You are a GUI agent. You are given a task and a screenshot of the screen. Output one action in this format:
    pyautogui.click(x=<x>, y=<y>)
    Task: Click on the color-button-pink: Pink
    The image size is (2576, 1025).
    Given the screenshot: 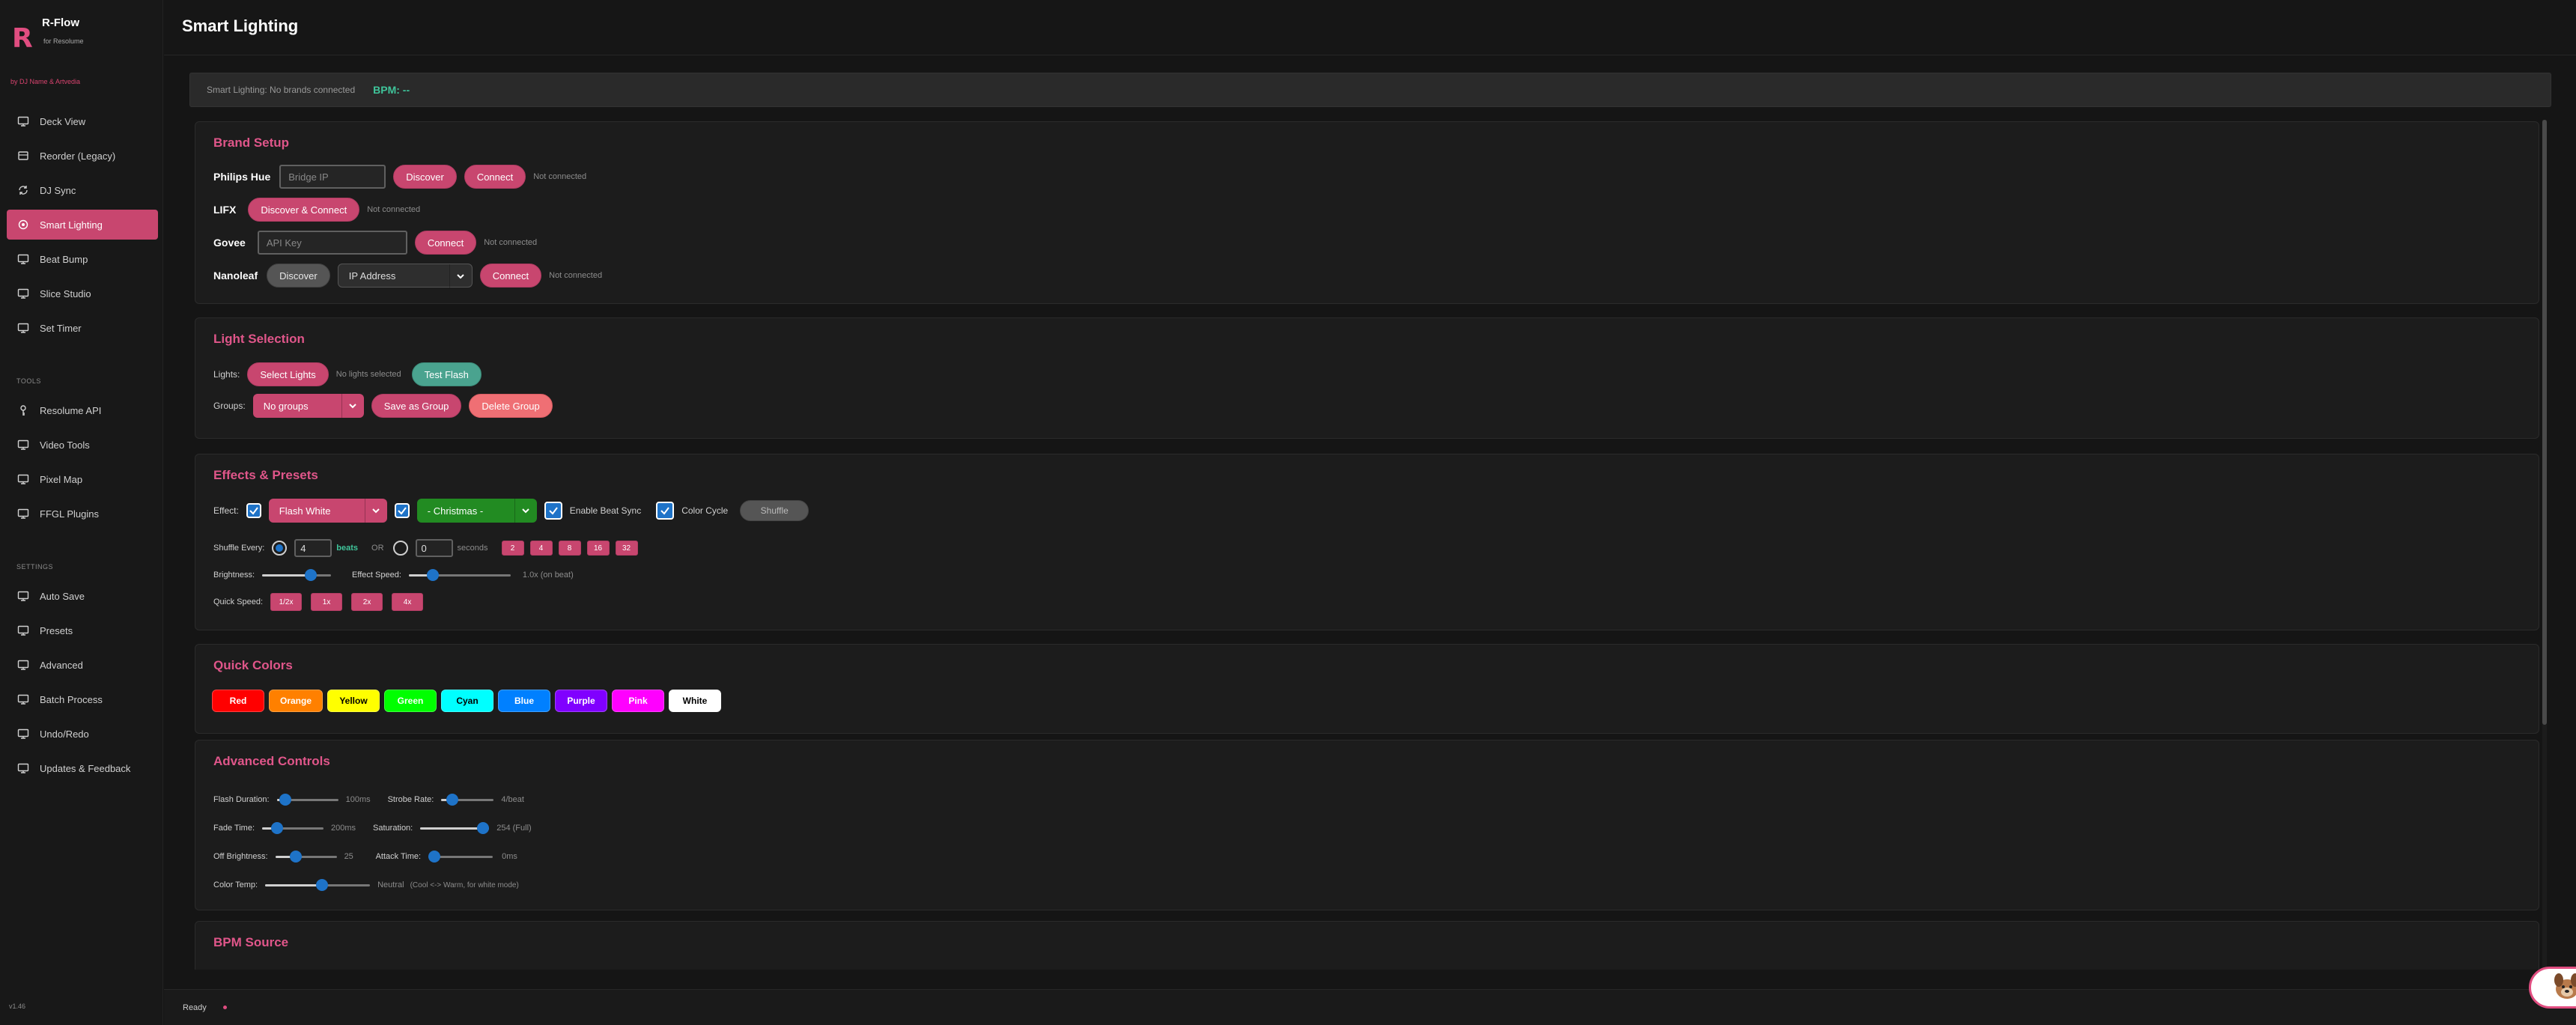 What is the action you would take?
    pyautogui.click(x=638, y=701)
    